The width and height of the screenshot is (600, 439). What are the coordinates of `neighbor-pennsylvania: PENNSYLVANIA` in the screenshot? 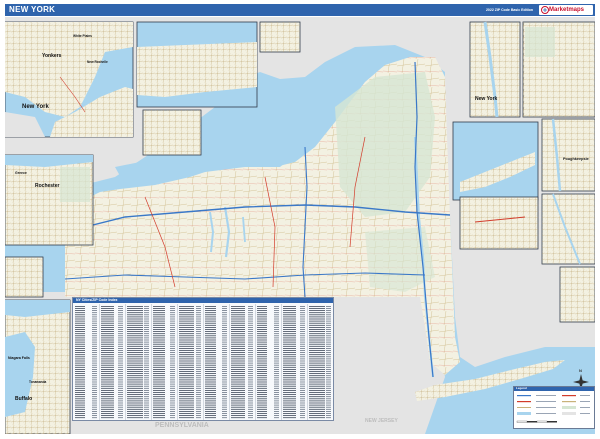 It's located at (182, 425).